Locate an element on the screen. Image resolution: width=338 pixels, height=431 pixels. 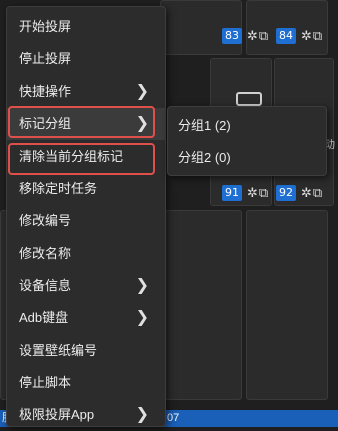
group-submenu: 分组1 (2) 分组2 (0) is located at coordinates (247, 141).